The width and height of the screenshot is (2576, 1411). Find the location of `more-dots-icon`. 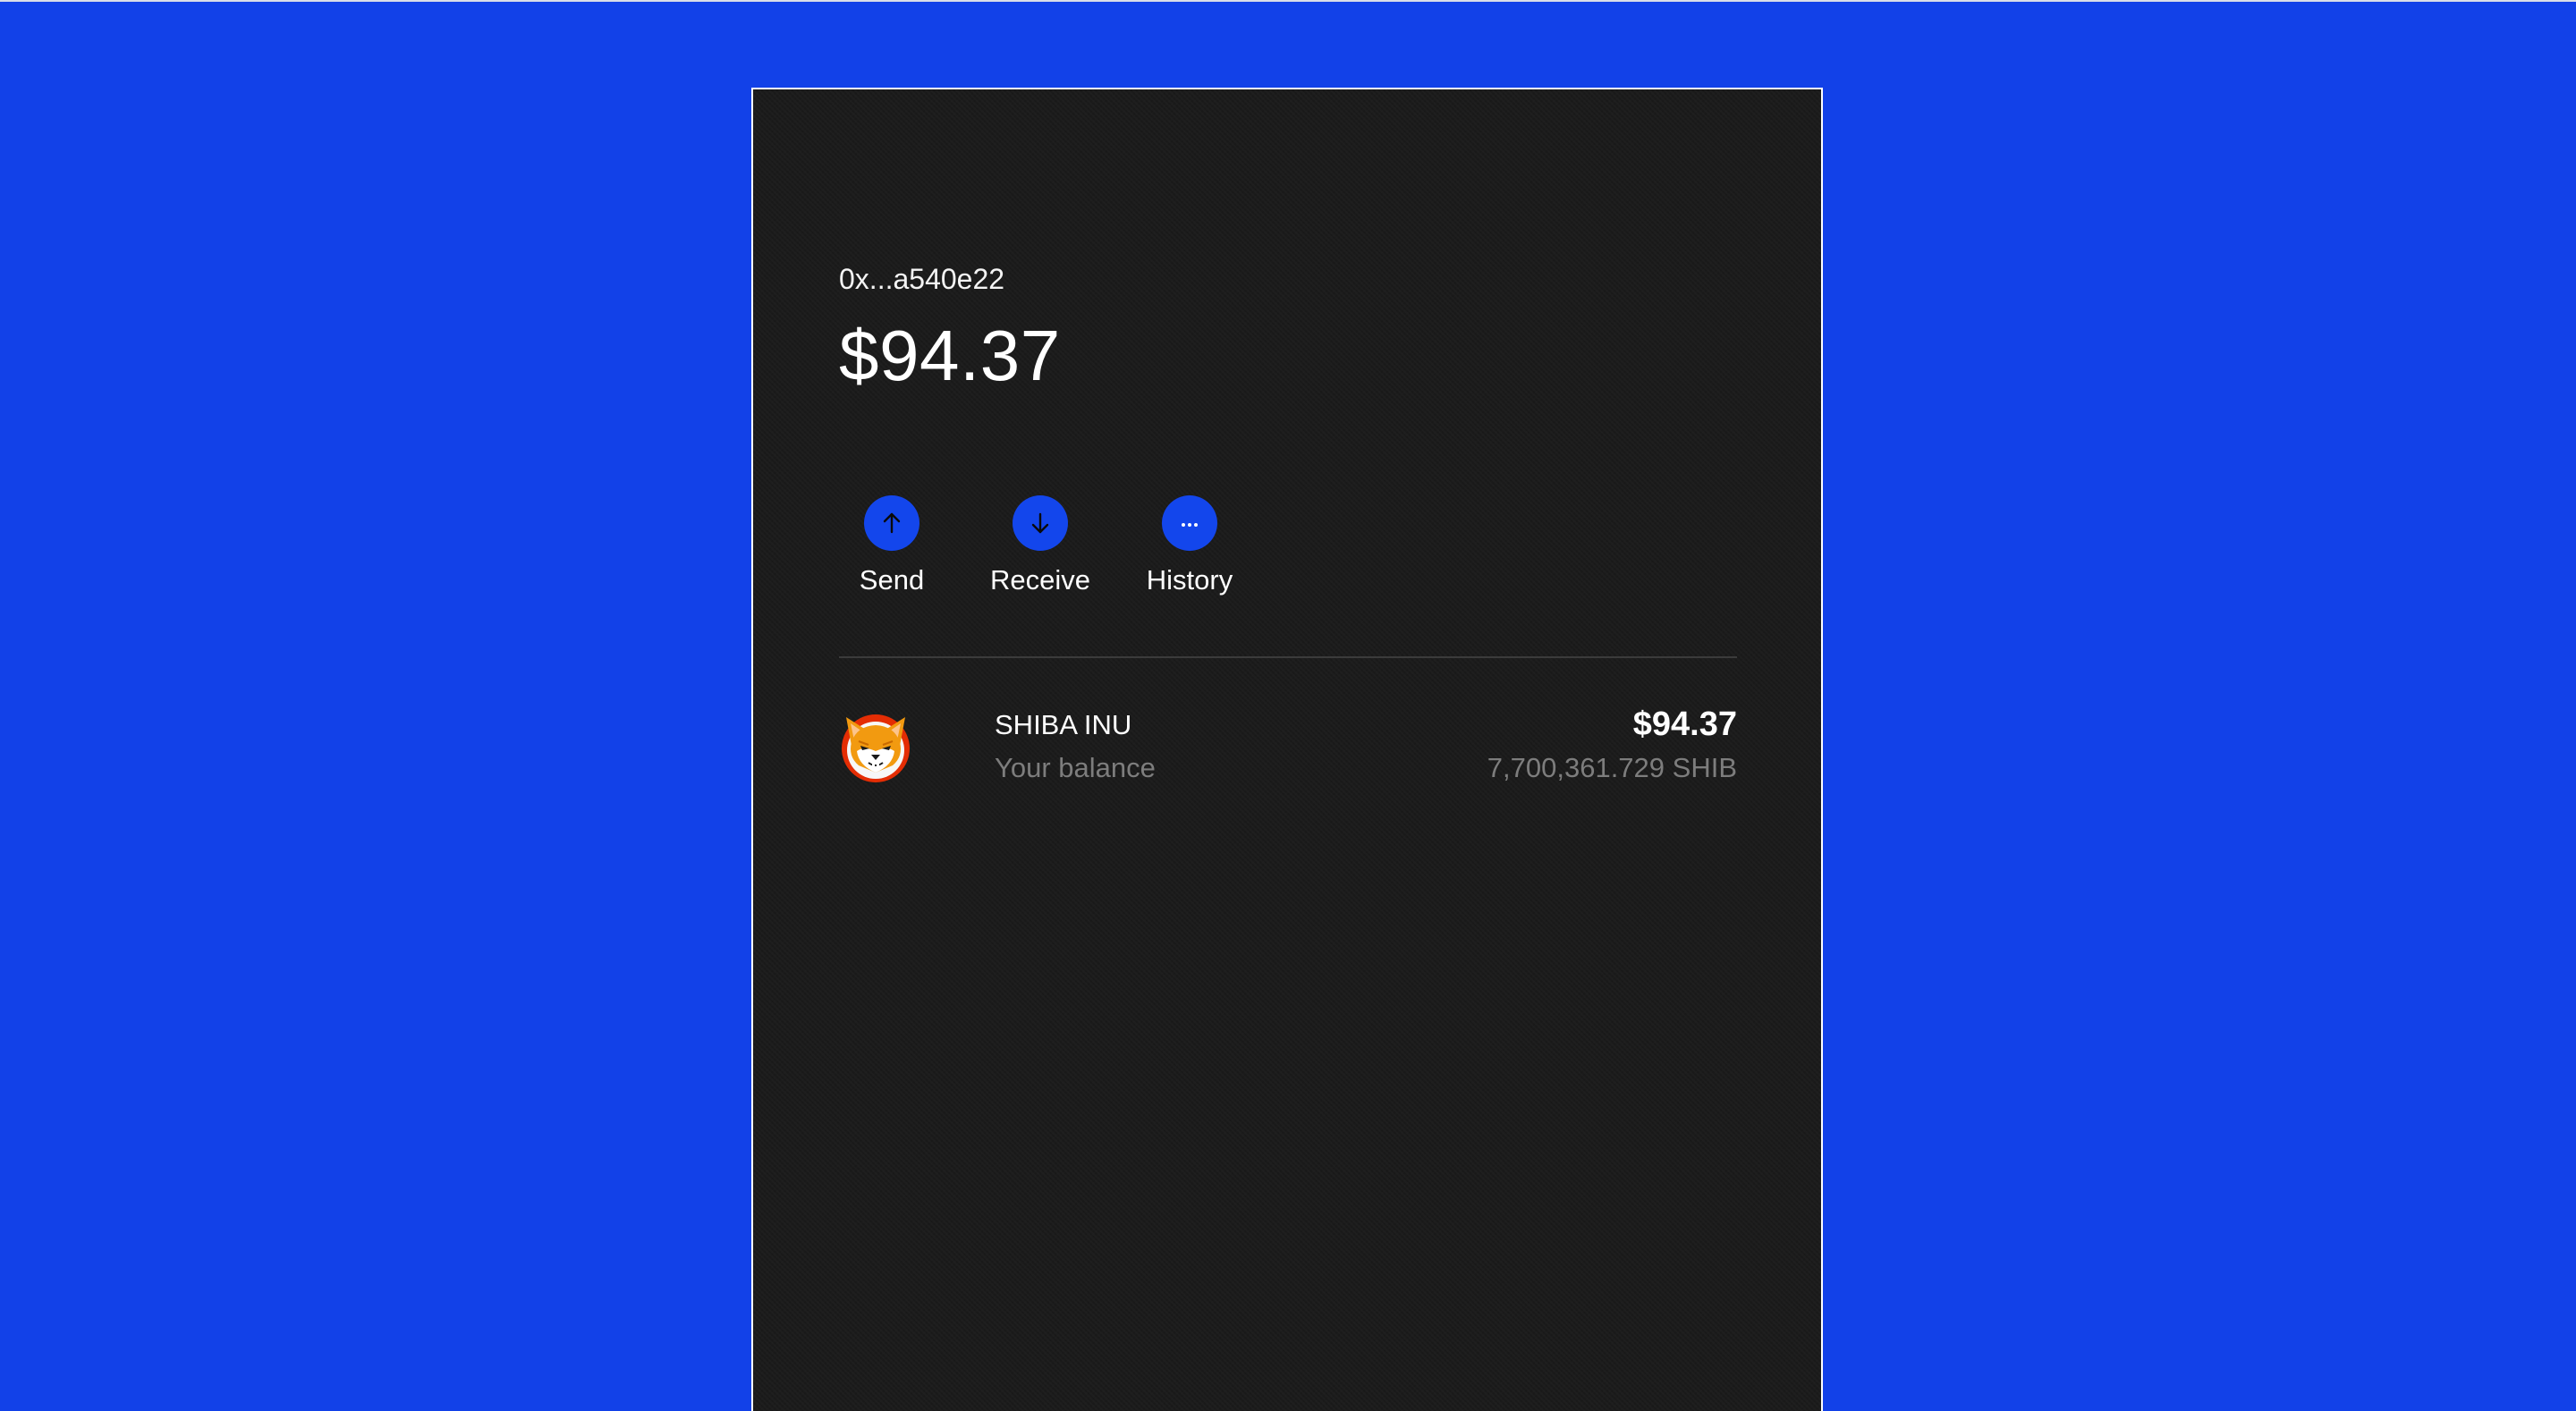

more-dots-icon is located at coordinates (1190, 525).